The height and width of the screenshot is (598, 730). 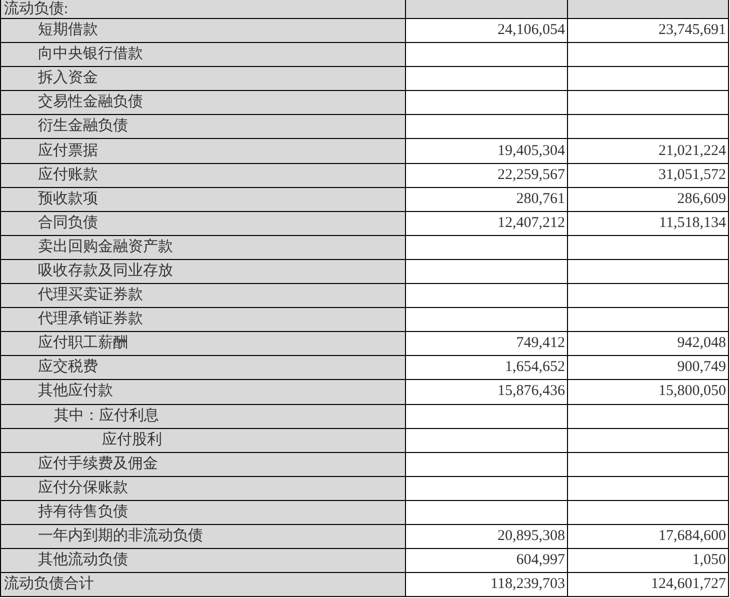 I want to click on table-cell: 286,609, so click(x=648, y=200).